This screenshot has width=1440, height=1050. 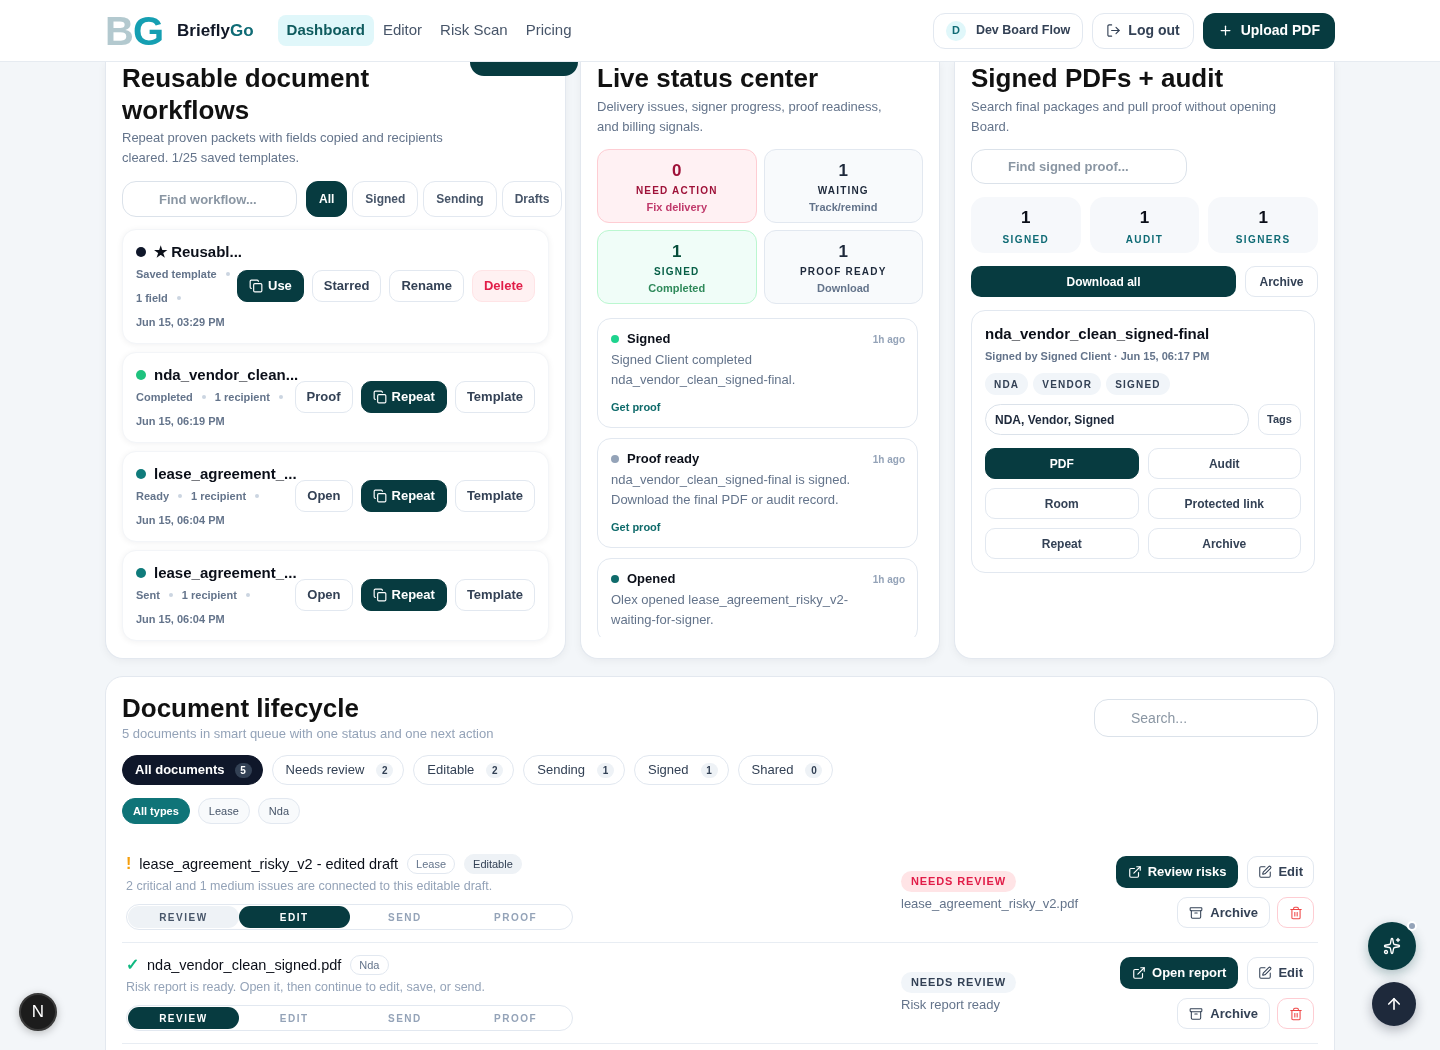 What do you see at coordinates (460, 199) in the screenshot?
I see `filter-chip: Sending` at bounding box center [460, 199].